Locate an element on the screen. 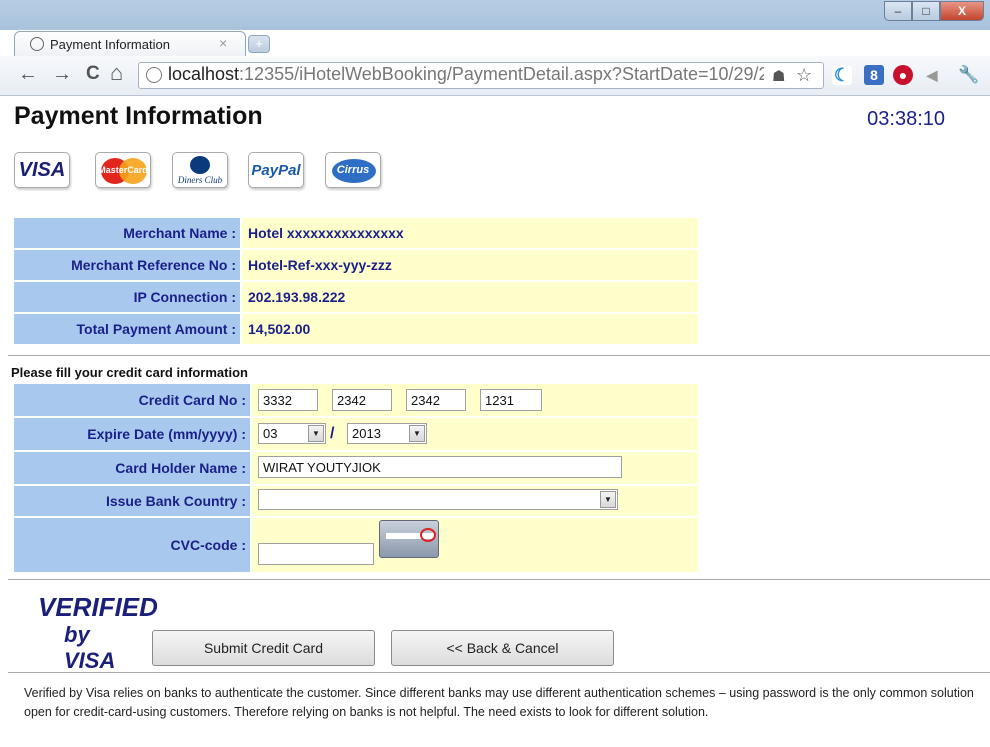 Image resolution: width=990 pixels, height=747 pixels. diners-club-logo-icon: Diners Club is located at coordinates (200, 170).